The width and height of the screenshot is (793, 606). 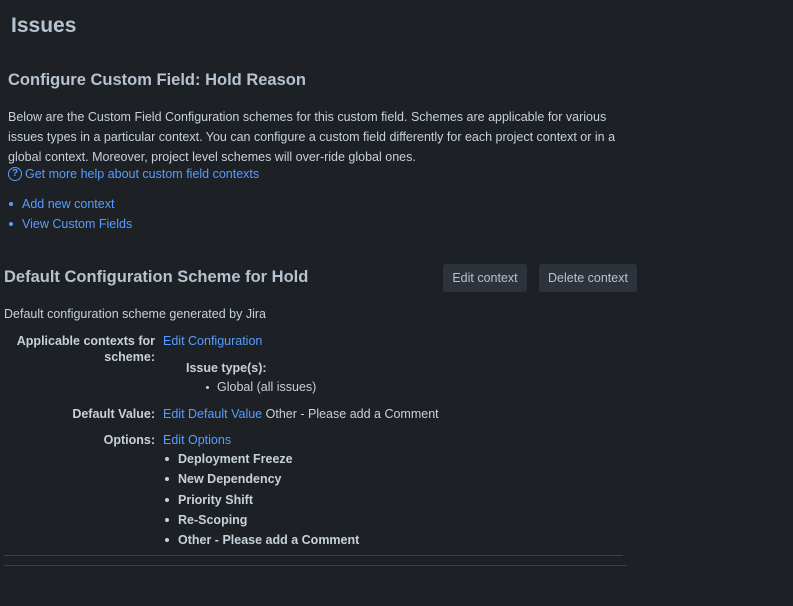 I want to click on option-label: New Dependency, so click(x=230, y=479).